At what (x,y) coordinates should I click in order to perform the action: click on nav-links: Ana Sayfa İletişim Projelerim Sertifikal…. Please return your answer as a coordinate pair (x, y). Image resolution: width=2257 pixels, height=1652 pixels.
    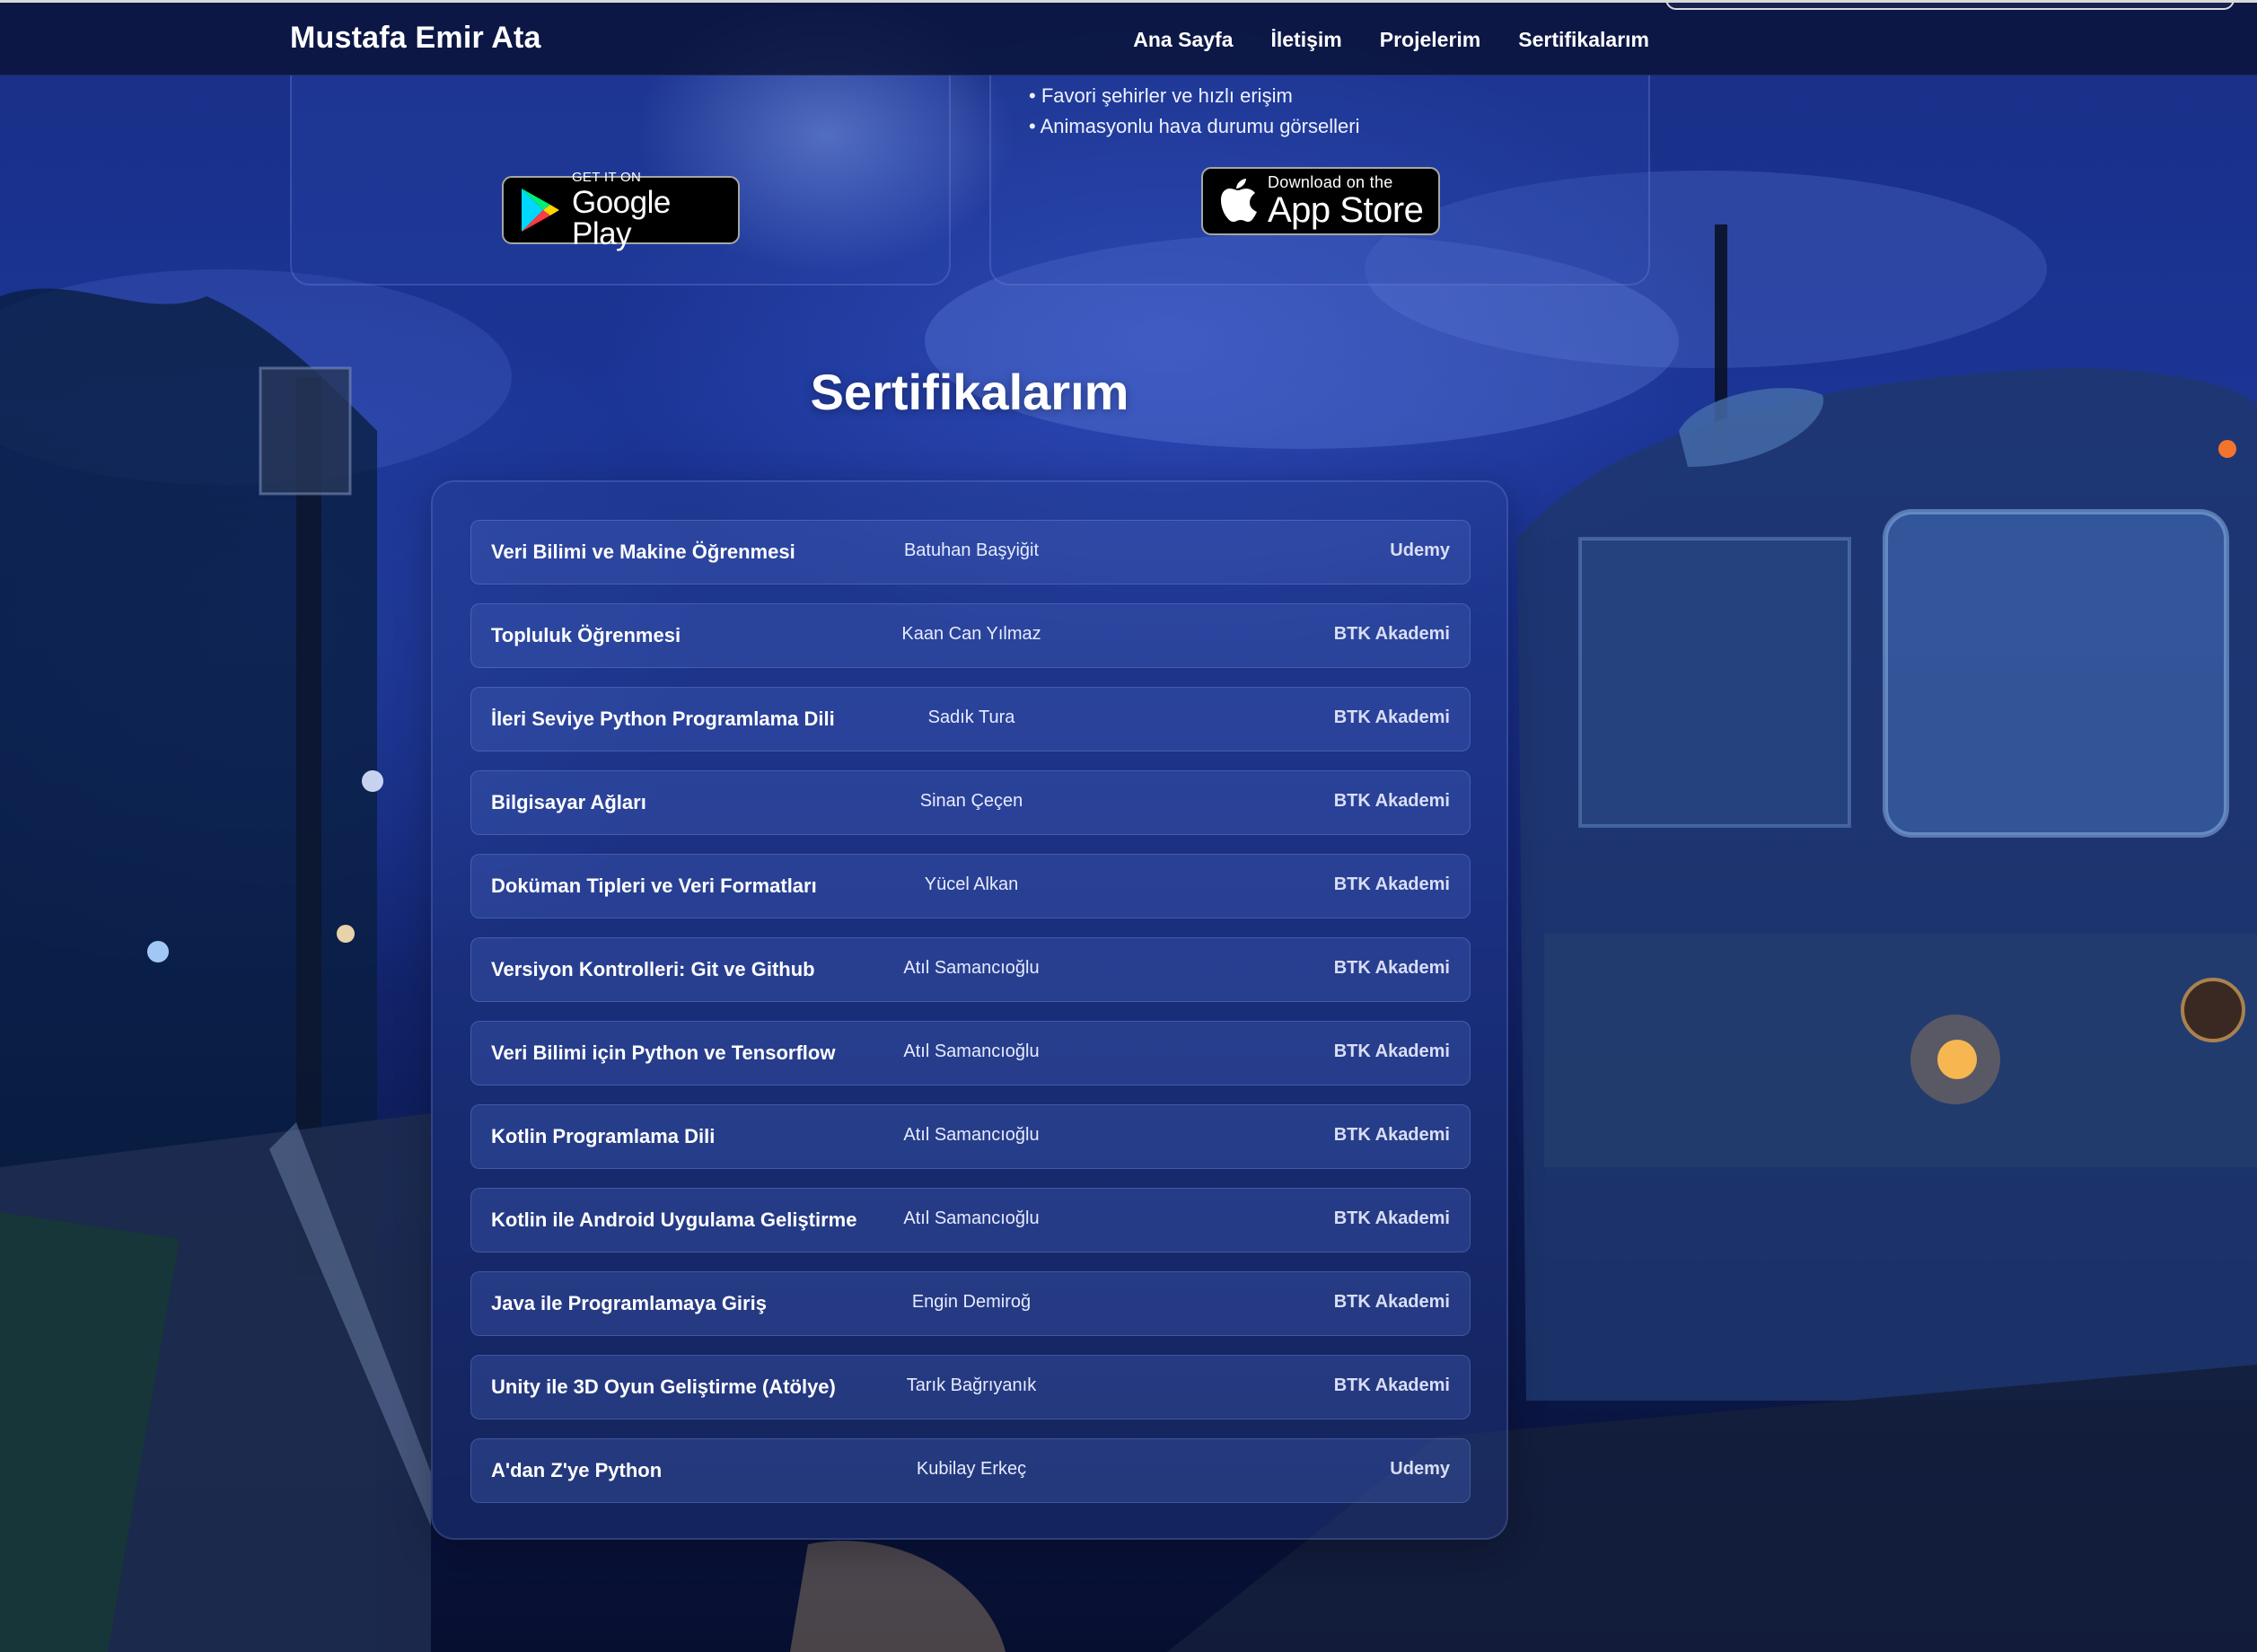
    Looking at the image, I should click on (1391, 40).